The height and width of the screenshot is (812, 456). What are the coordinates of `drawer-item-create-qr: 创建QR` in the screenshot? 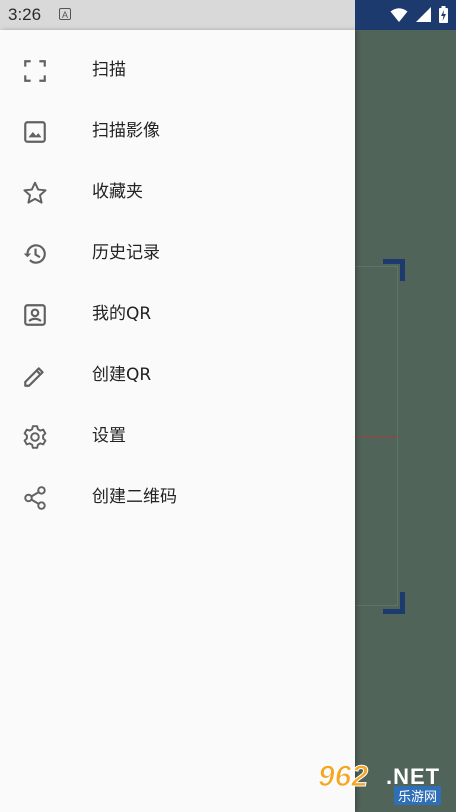 It's located at (177, 375).